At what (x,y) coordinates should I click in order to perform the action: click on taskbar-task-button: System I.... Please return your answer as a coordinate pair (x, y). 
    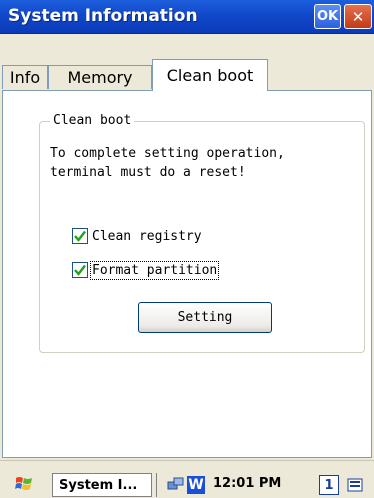
    Looking at the image, I should click on (102, 485).